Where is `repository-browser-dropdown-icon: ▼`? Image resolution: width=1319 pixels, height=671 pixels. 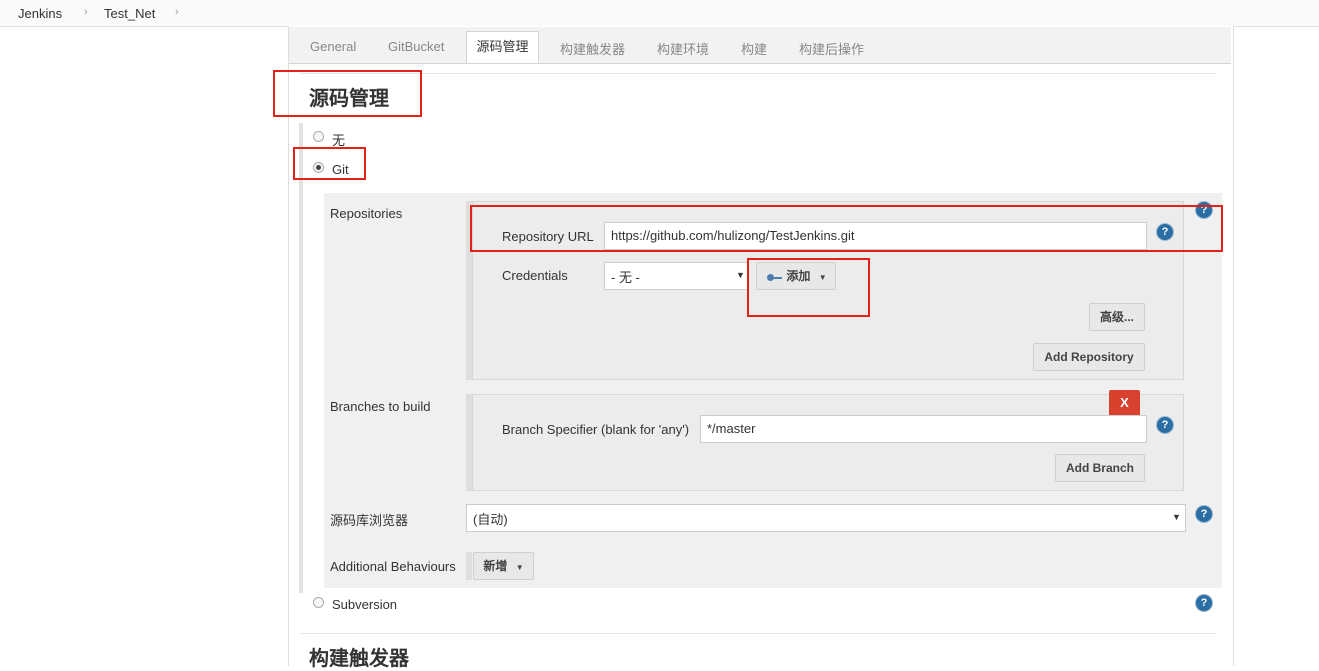
repository-browser-dropdown-icon: ▼ is located at coordinates (1176, 517).